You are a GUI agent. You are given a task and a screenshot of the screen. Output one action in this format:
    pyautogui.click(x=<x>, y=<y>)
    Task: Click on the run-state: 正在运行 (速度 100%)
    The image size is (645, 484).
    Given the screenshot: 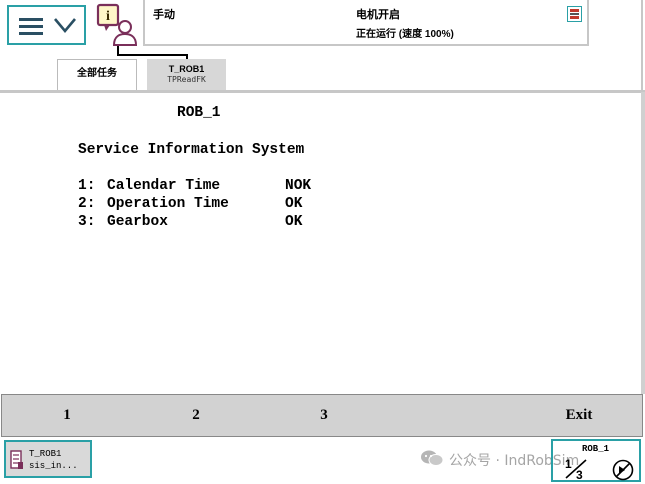 What is the action you would take?
    pyautogui.click(x=405, y=34)
    